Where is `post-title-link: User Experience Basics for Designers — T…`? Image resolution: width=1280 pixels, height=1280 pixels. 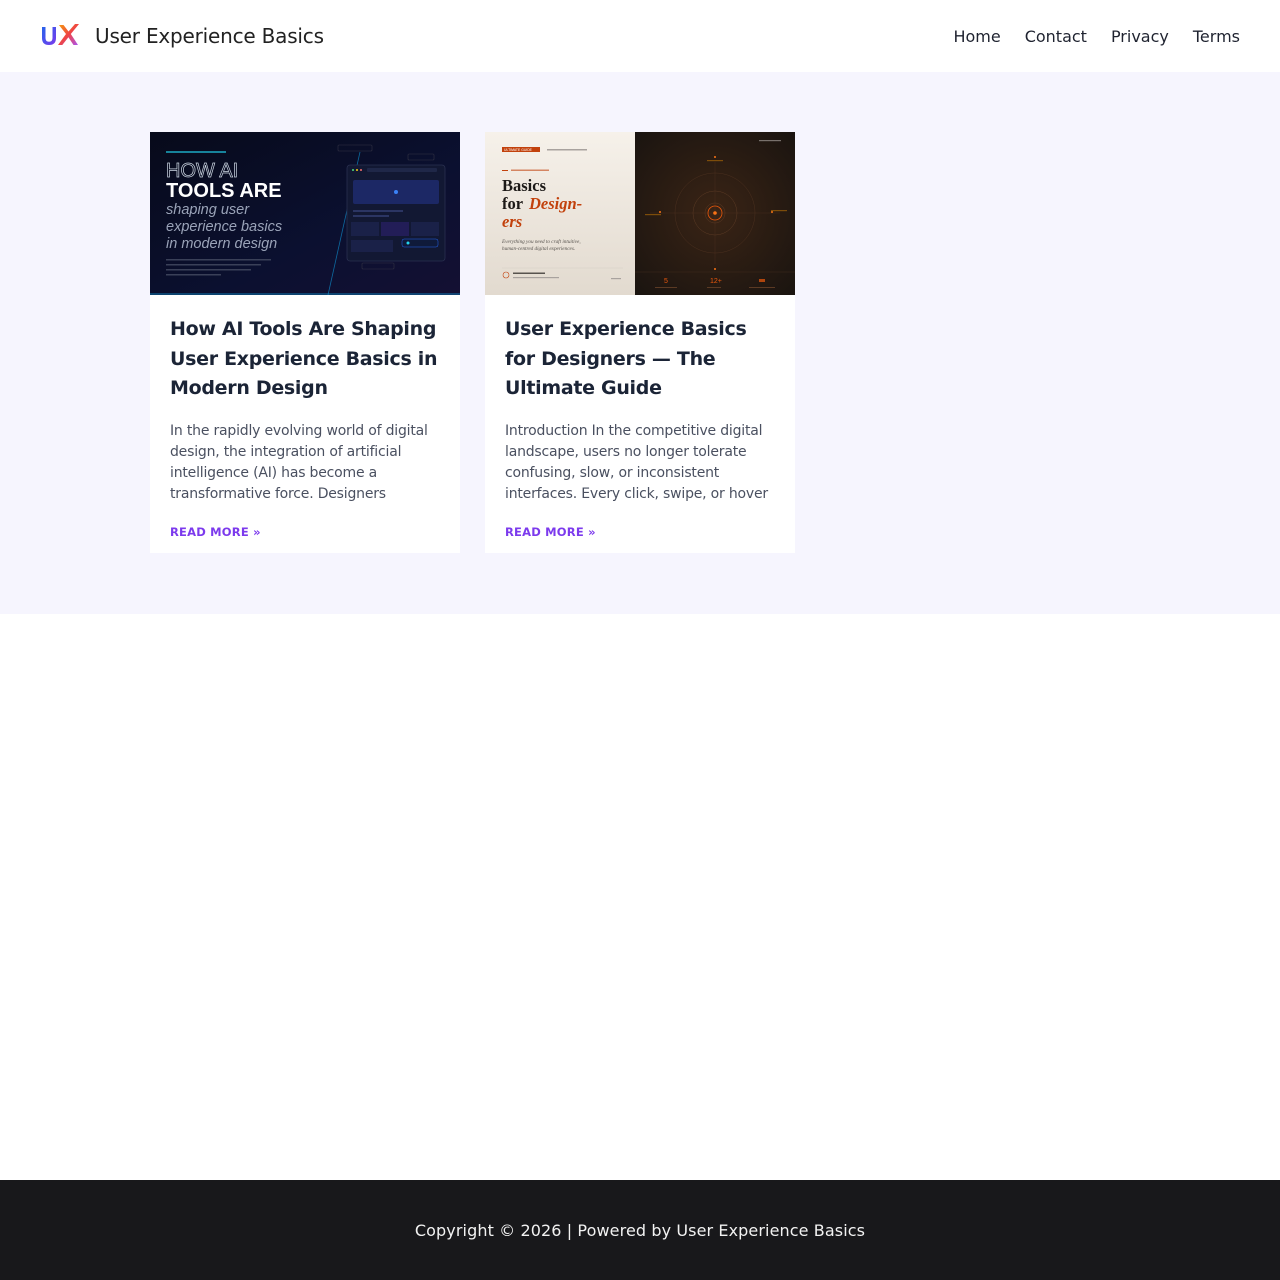
post-title-link: User Experience Basics for Designers — T… is located at coordinates (640, 359).